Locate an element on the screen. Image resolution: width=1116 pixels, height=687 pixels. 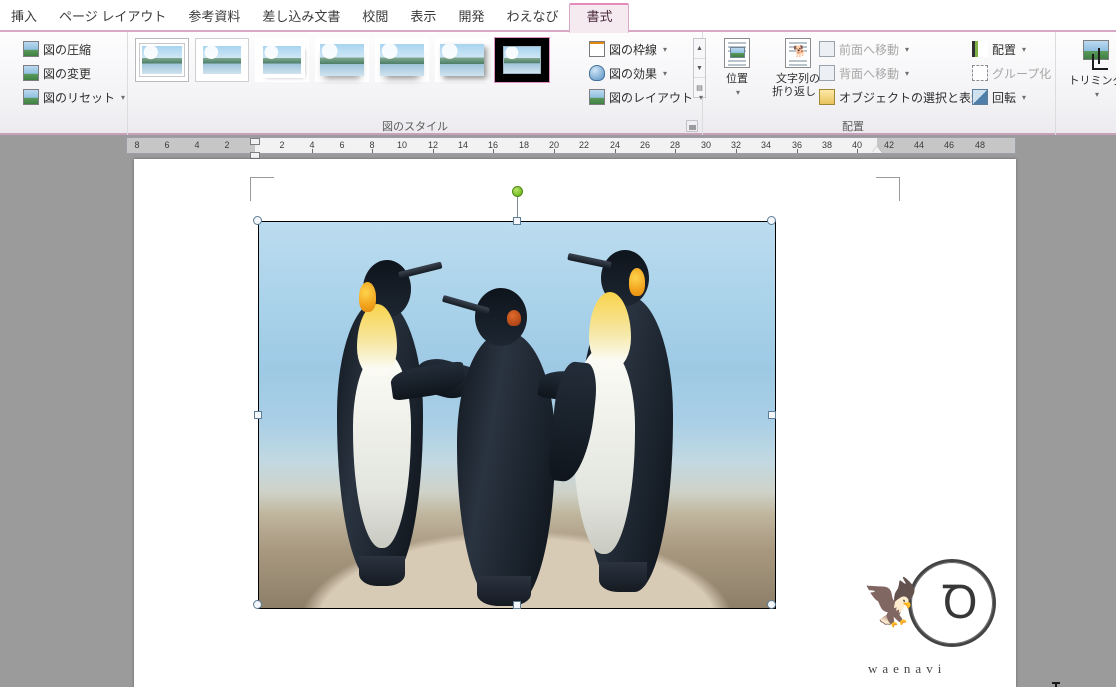
handle-top-left is located at coordinates (257, 220).